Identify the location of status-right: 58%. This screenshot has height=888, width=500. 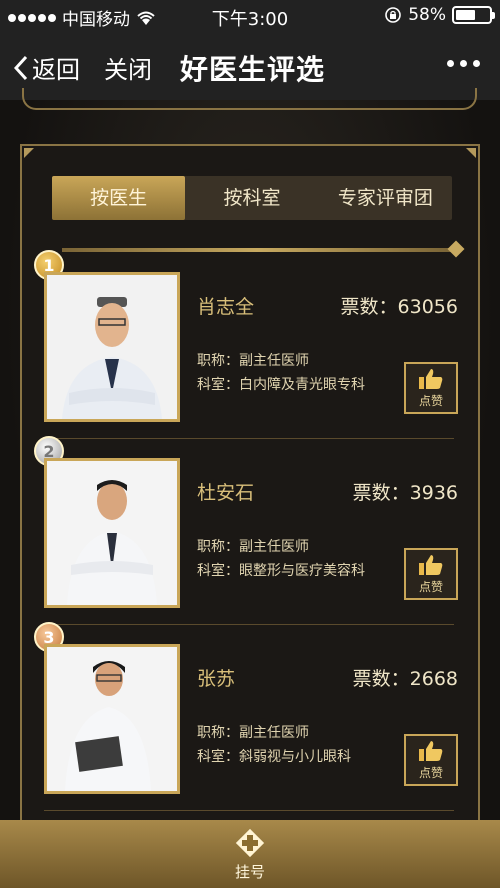
(439, 15).